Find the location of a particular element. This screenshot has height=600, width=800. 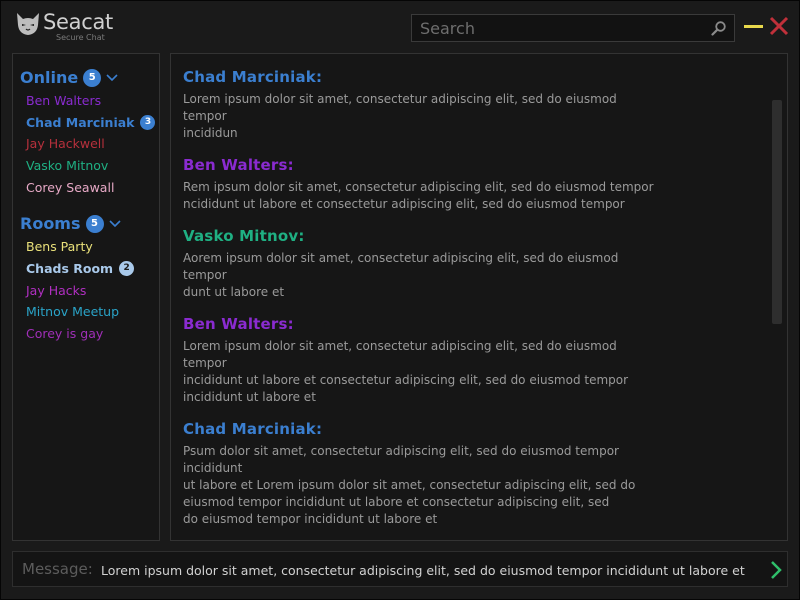

room-jay-hacks: Jay Hacks is located at coordinates (56, 290).